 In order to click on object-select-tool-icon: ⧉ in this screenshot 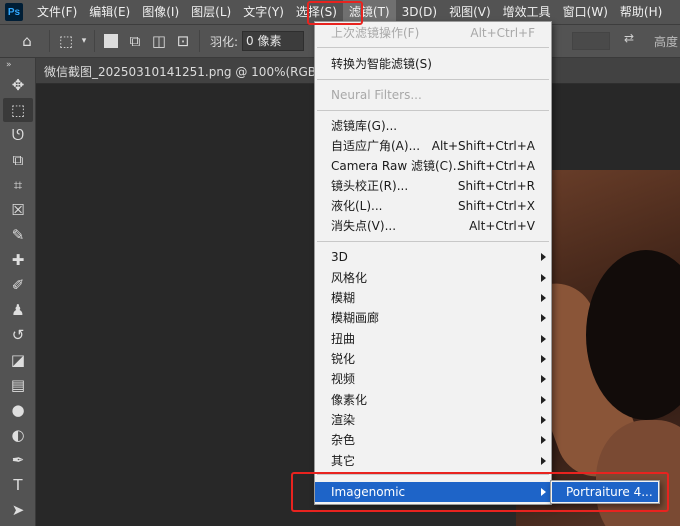, I will do `click(18, 160)`.